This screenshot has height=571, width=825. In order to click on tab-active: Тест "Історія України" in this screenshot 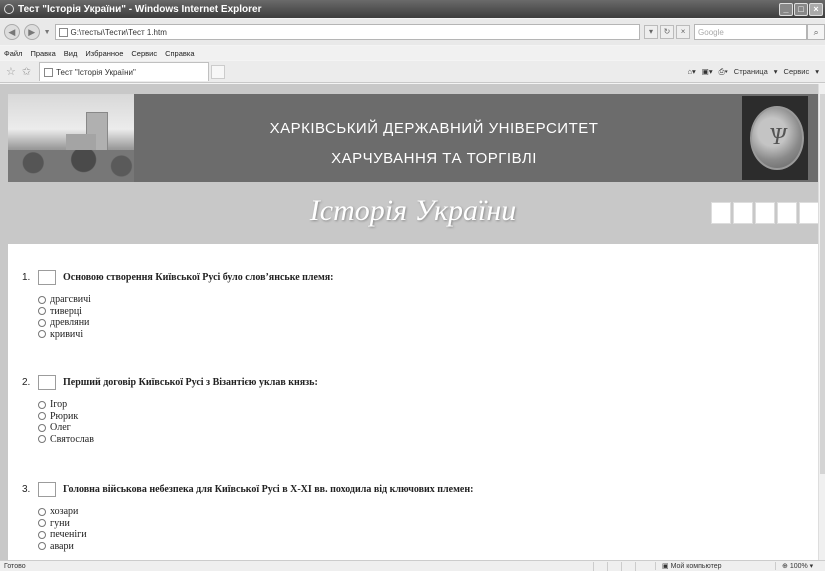, I will do `click(124, 71)`.